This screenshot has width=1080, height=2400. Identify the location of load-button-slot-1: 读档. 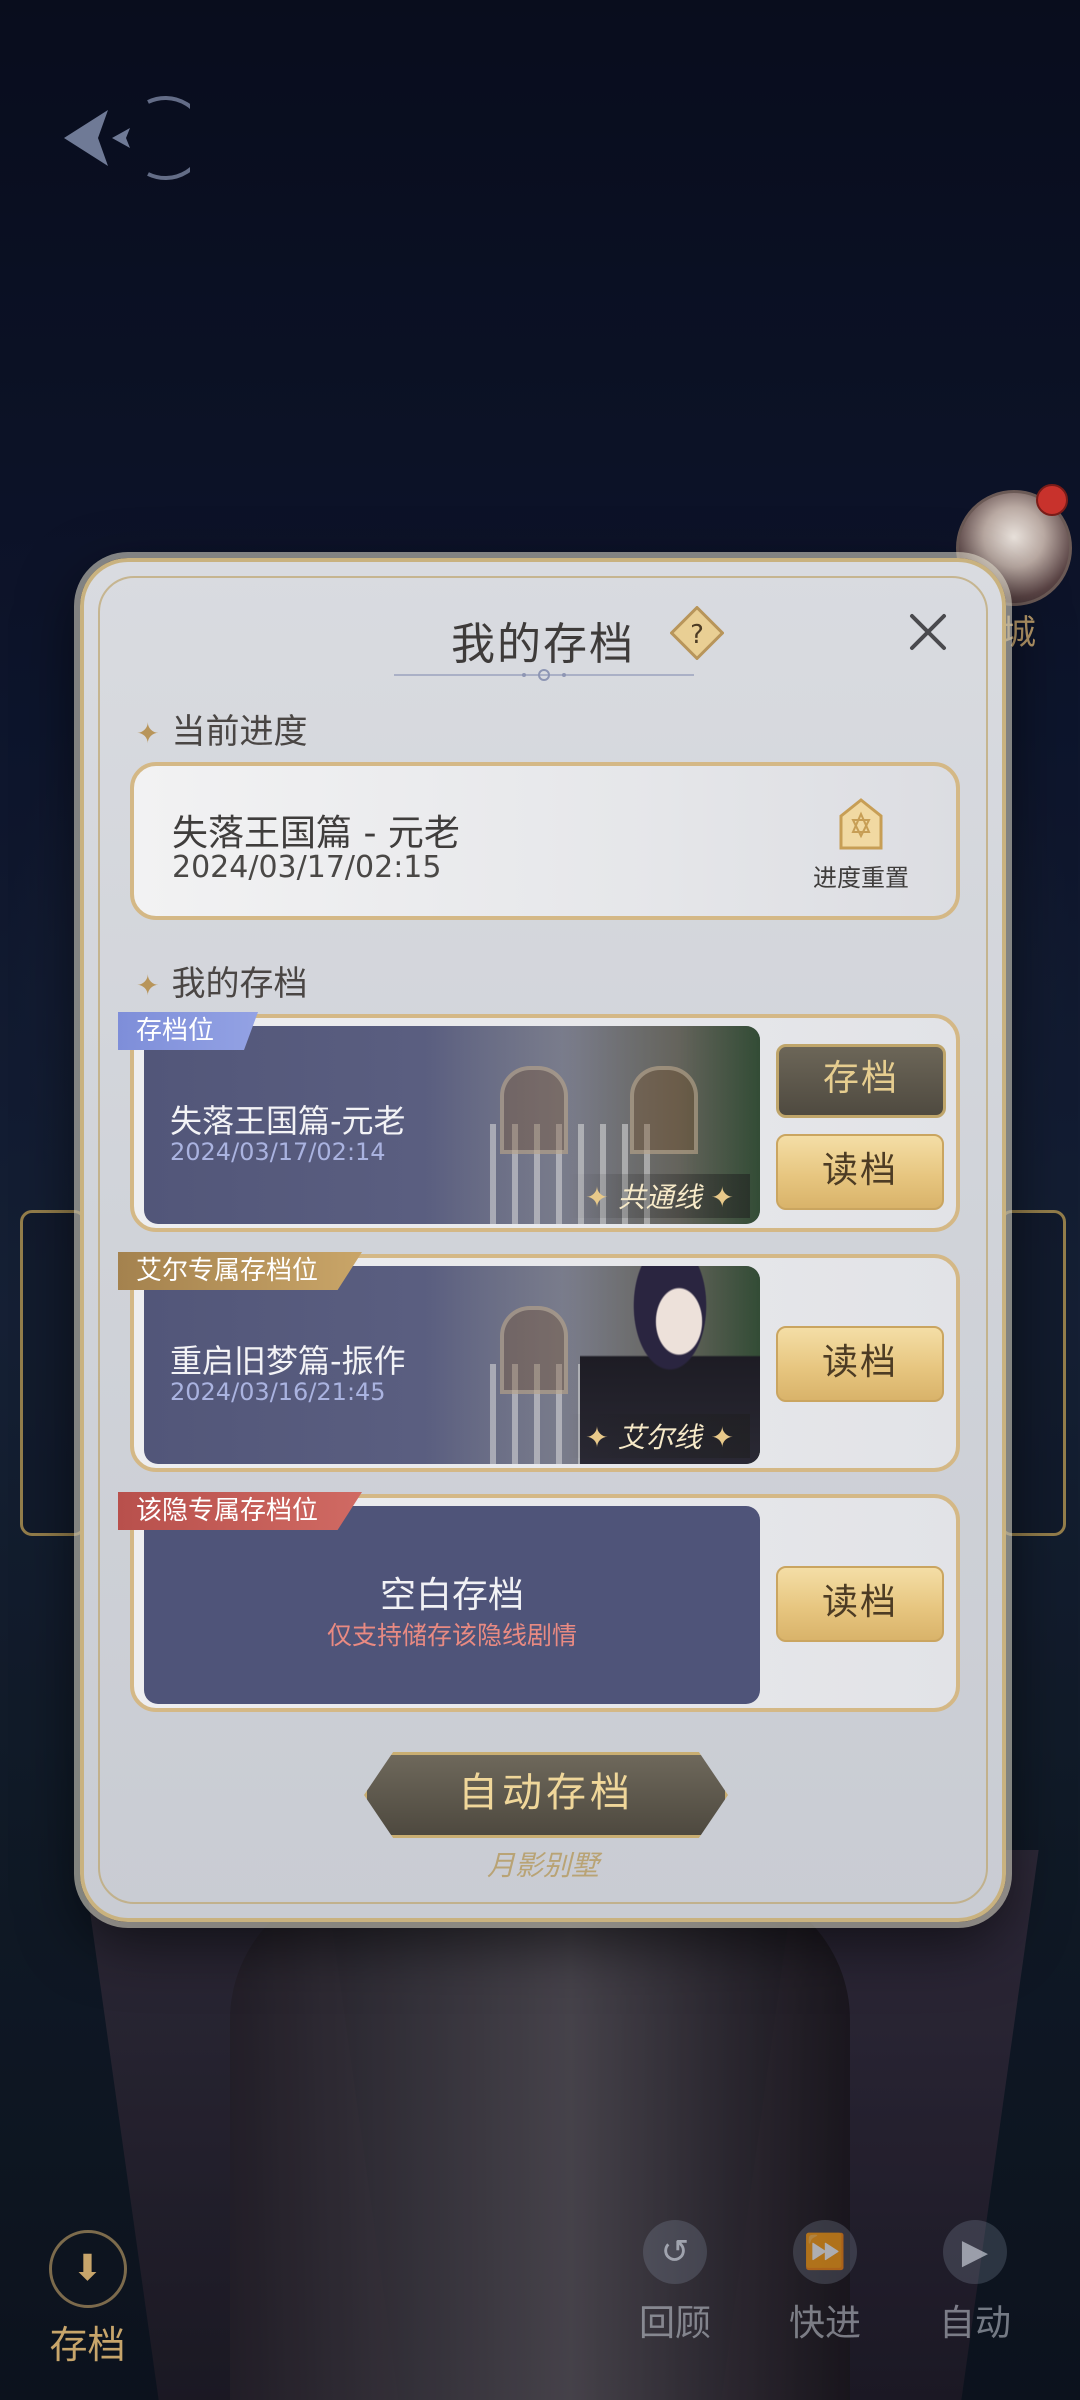
(860, 1172).